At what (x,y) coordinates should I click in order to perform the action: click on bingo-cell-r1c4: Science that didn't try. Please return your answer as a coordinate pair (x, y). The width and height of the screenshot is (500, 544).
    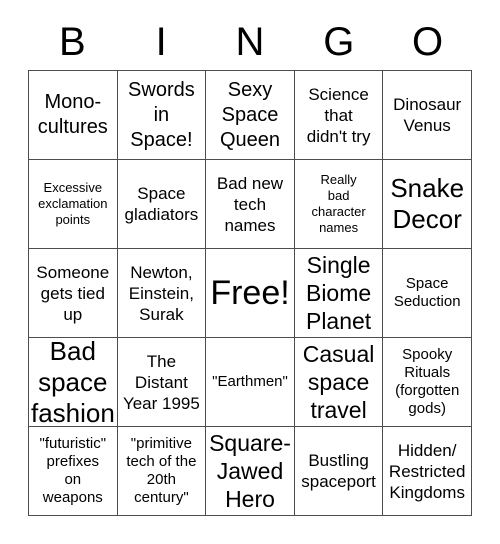
    Looking at the image, I should click on (339, 115).